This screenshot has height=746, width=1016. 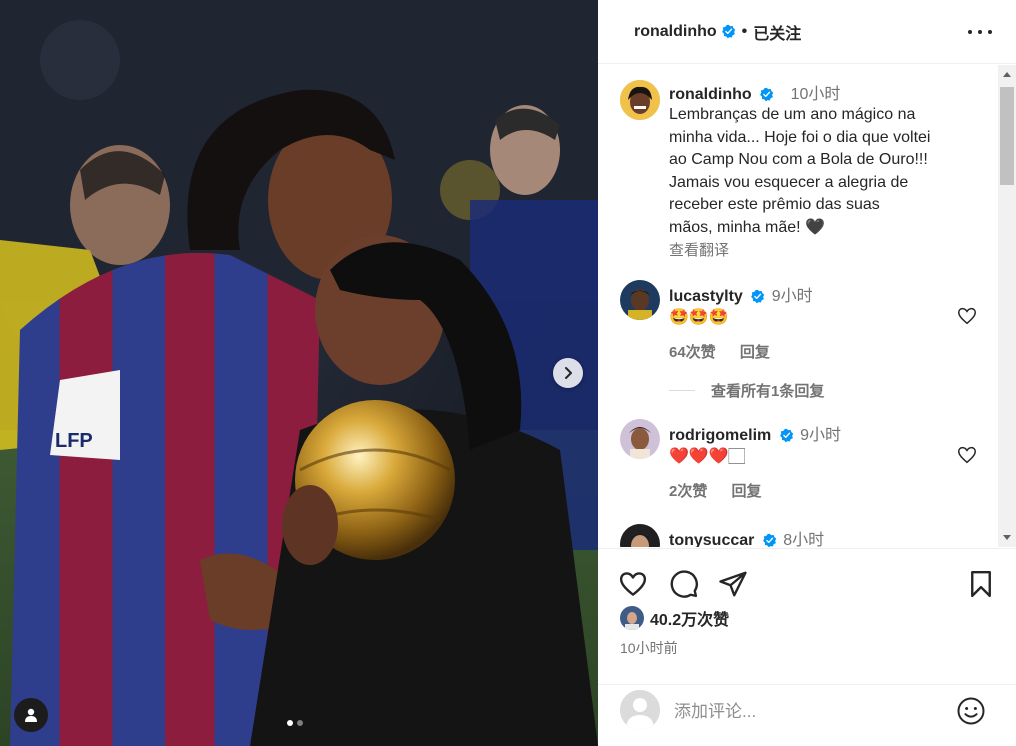 I want to click on caption-username: ronaldinho, so click(x=710, y=94).